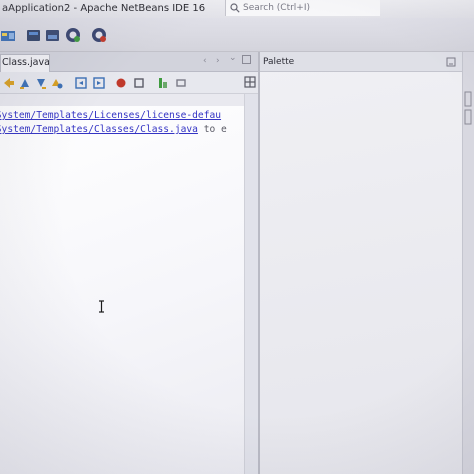  I want to click on build-icon, so click(99, 35).